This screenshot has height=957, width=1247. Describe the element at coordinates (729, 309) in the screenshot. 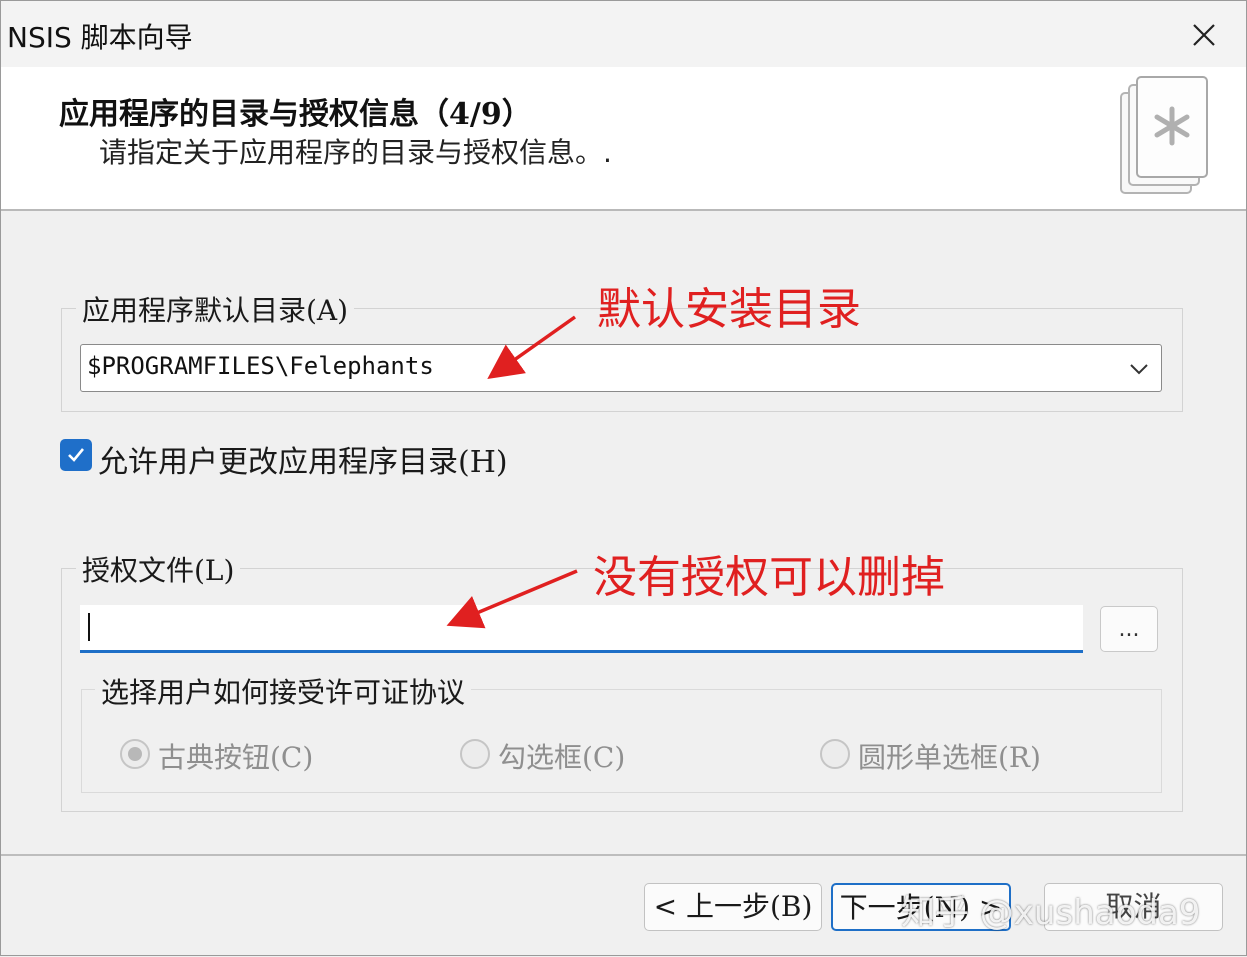

I see `annotation-default-dir: 默认安装目录` at that location.